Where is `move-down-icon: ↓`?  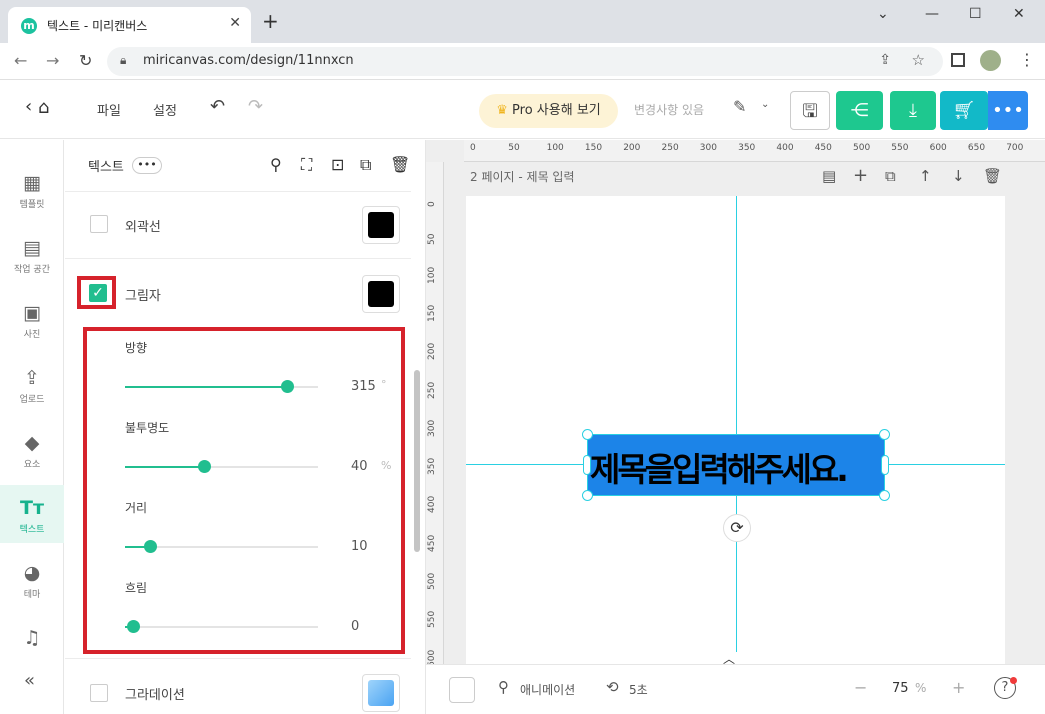 move-down-icon: ↓ is located at coordinates (958, 176).